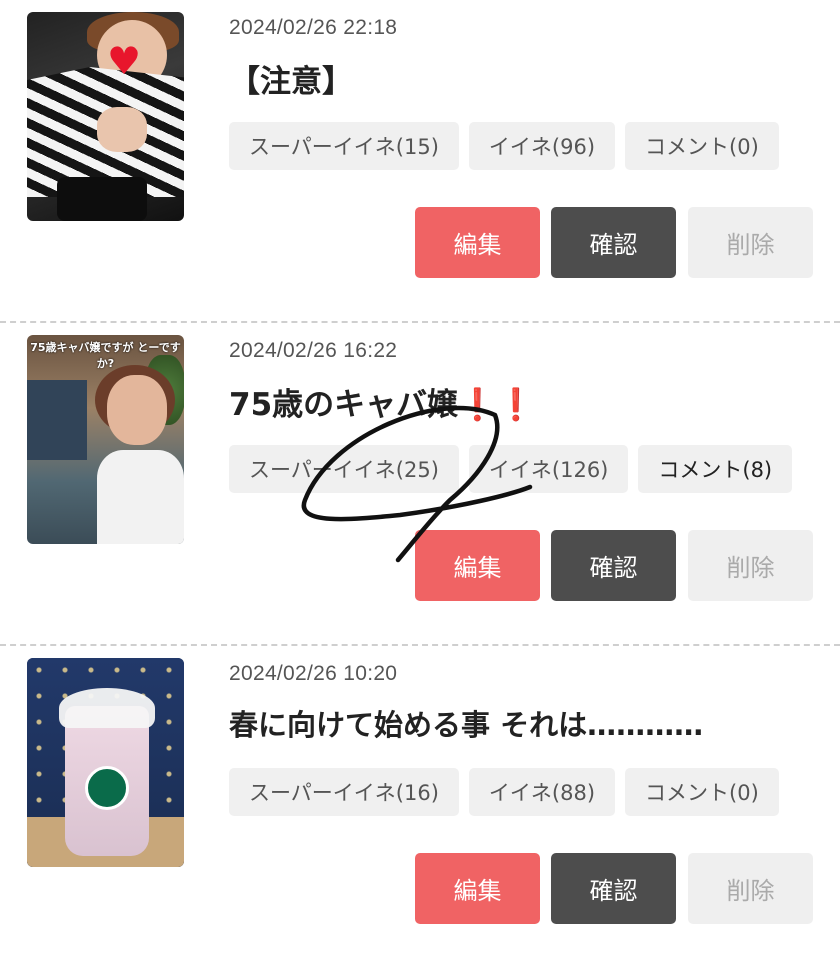  What do you see at coordinates (313, 27) in the screenshot?
I see `post-date: 2024/02/26 22:18` at bounding box center [313, 27].